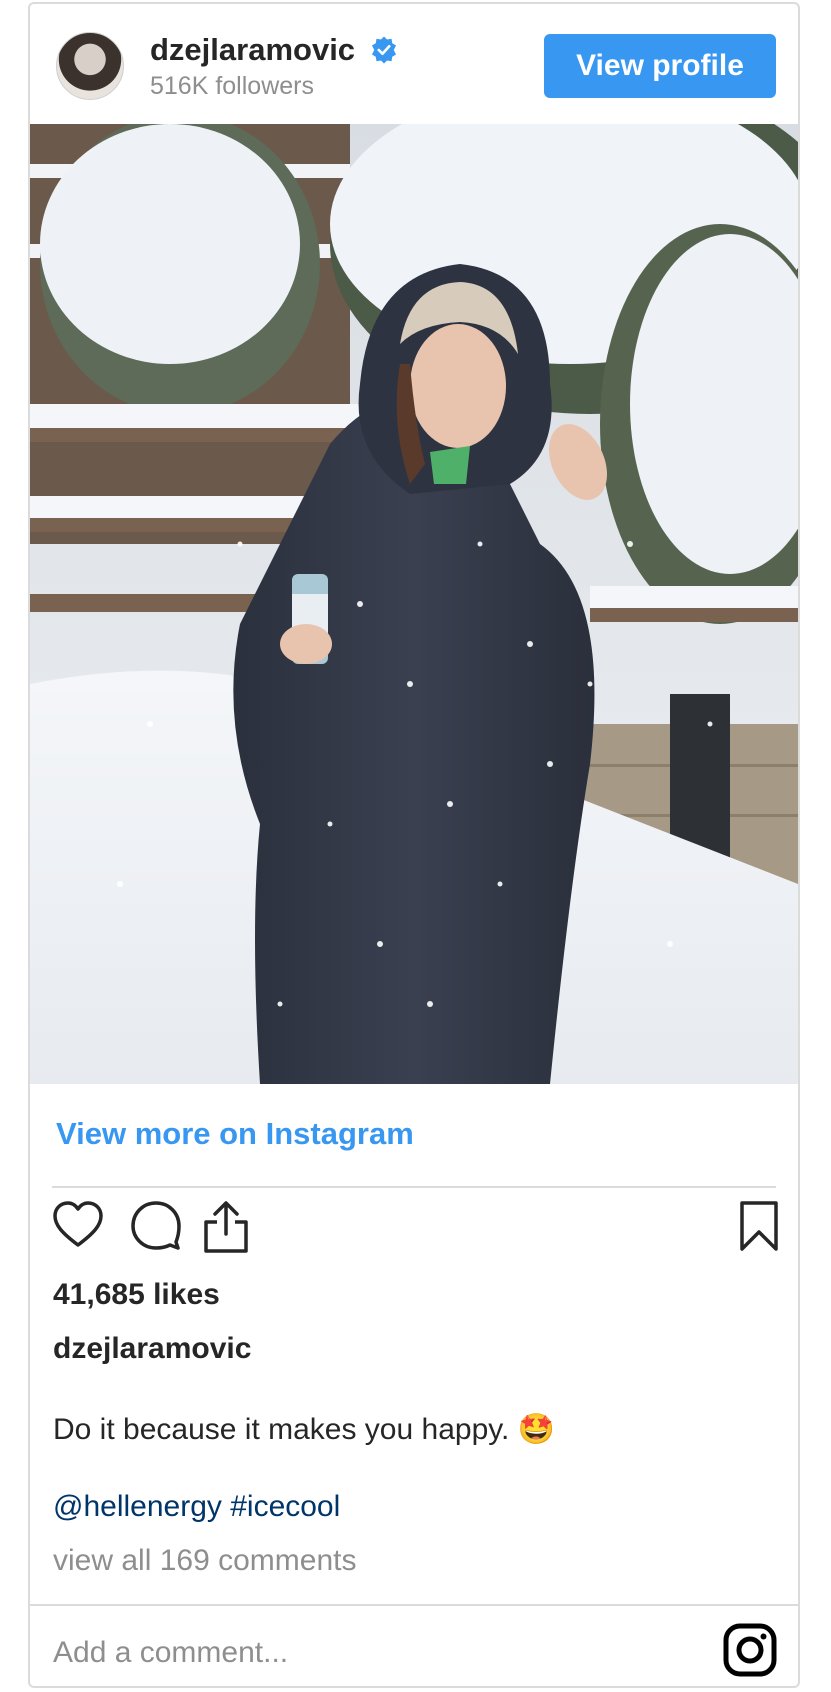 Image resolution: width=831 pixels, height=1692 pixels. Describe the element at coordinates (204, 1561) in the screenshot. I see `view-all-comments-link: view all 169 comments` at that location.